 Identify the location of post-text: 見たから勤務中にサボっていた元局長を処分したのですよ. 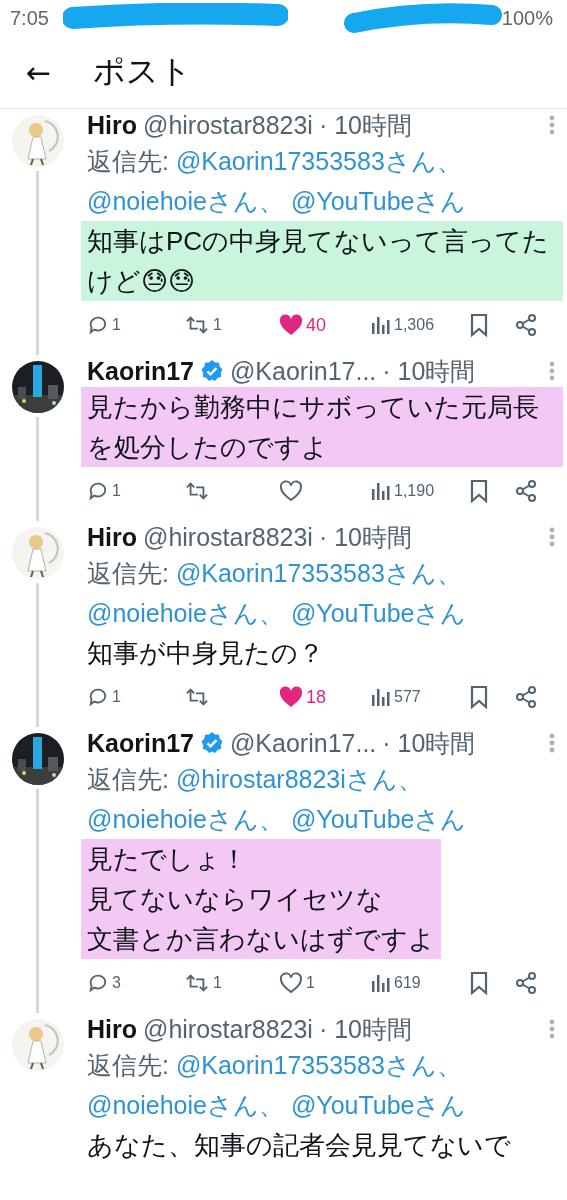
(322, 427).